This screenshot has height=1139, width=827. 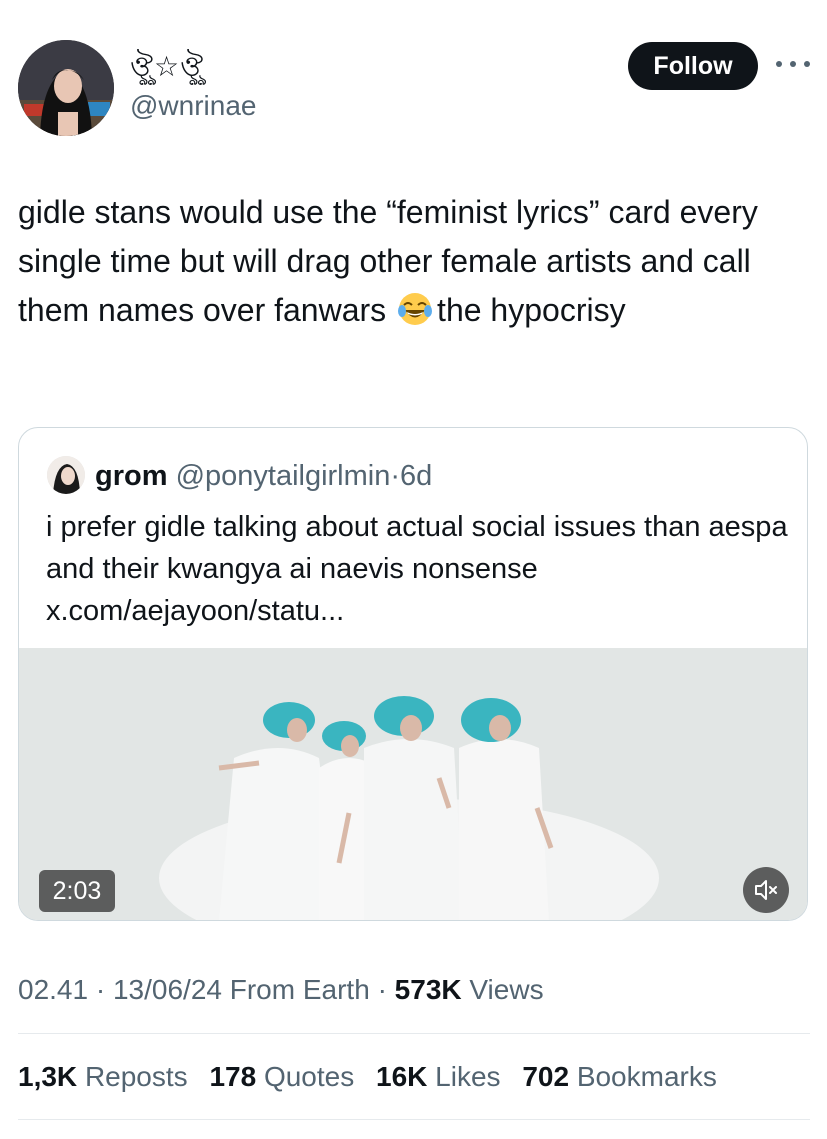 I want to click on tweet-meta: 02.41 · 13/06/24 From Earth · 573K Views, so click(x=281, y=990).